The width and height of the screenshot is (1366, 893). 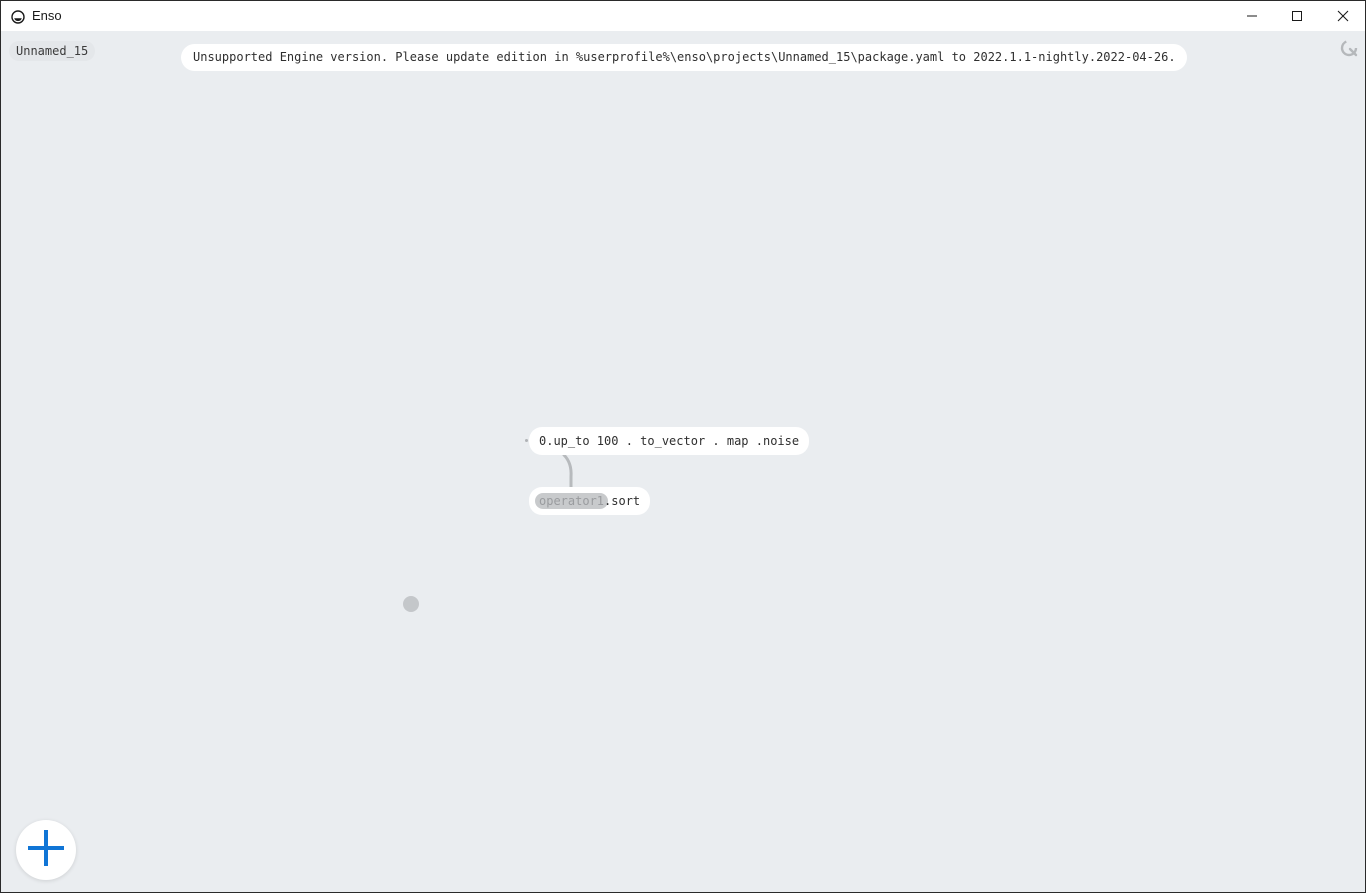 I want to click on minimize-icon, so click(x=1252, y=16).